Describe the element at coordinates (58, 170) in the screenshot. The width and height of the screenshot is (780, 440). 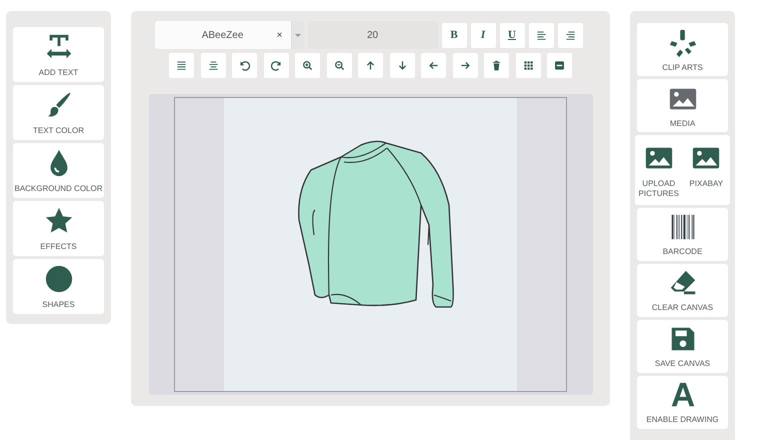
I see `tool-button: BACKGROUND COLOR` at that location.